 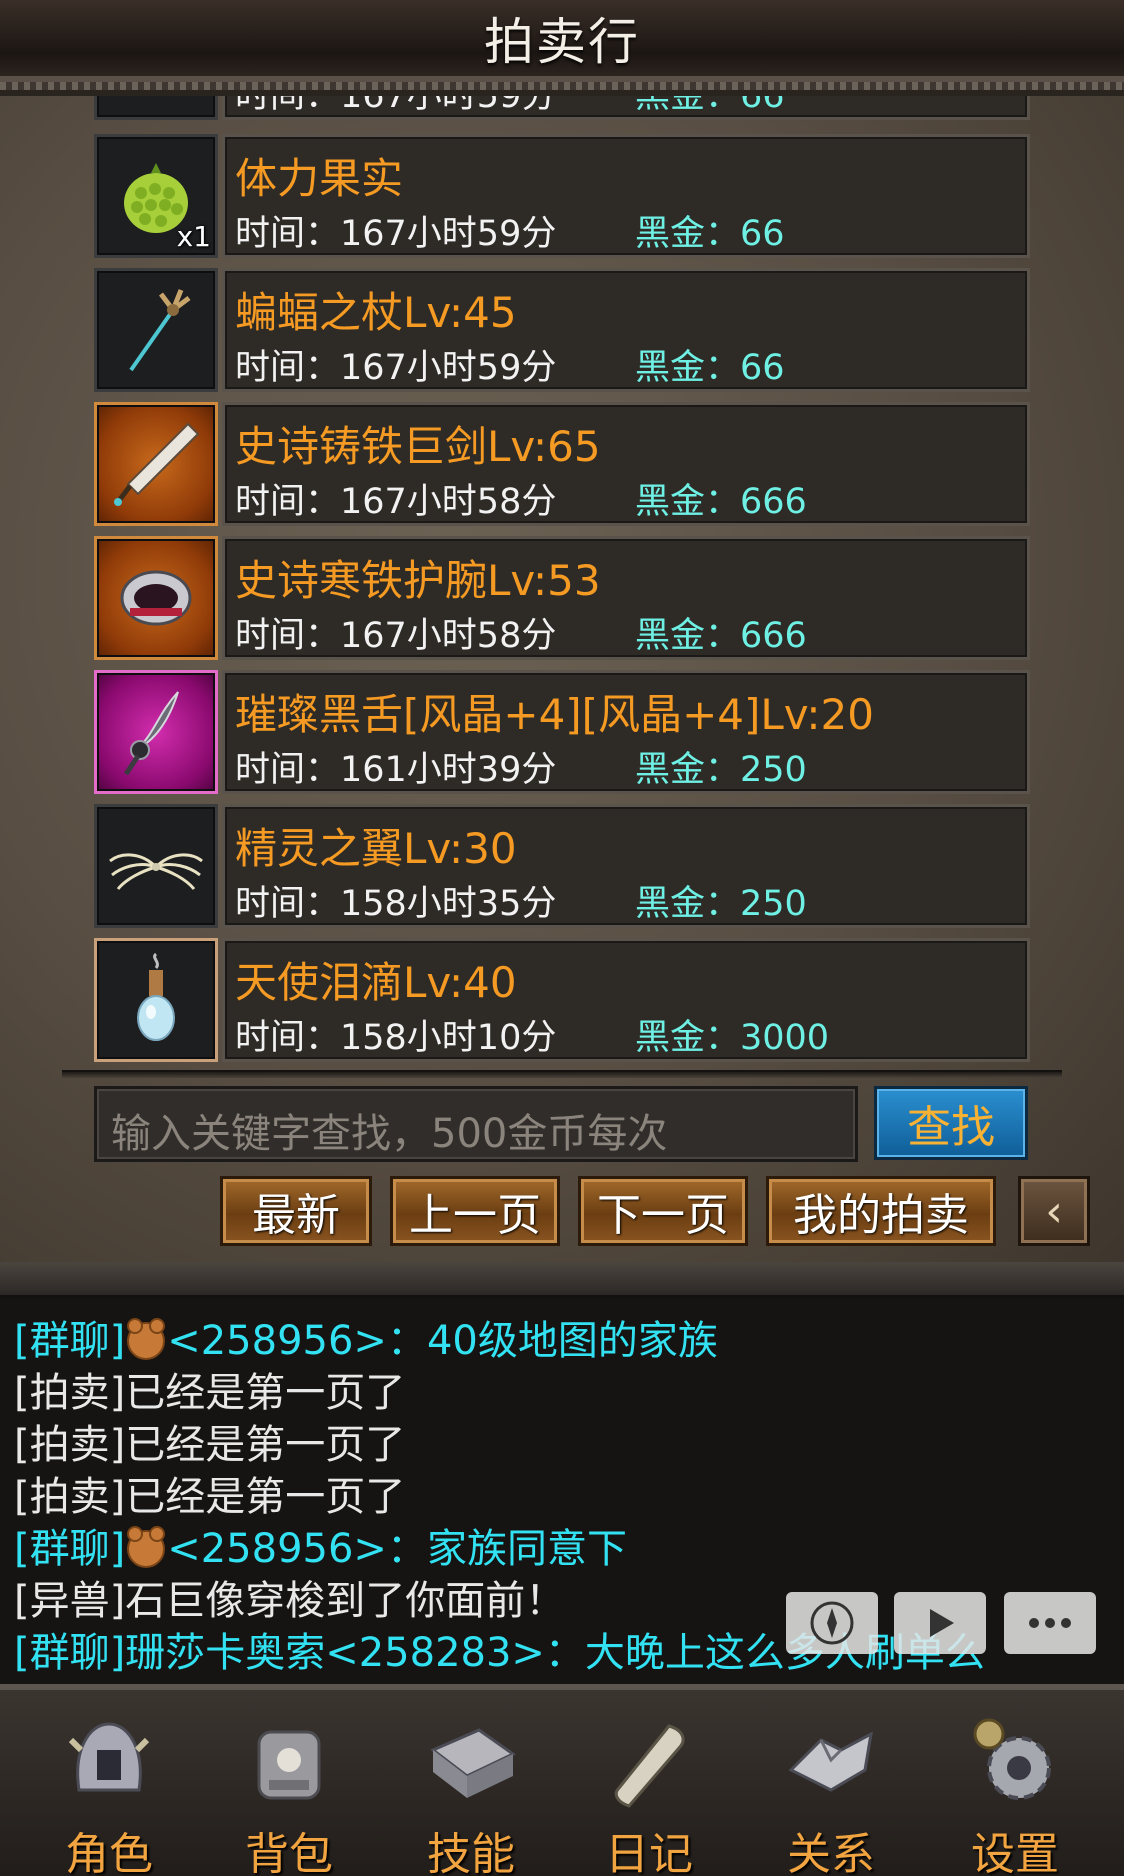 I want to click on nav-settings: 设置, so click(x=1015, y=1791).